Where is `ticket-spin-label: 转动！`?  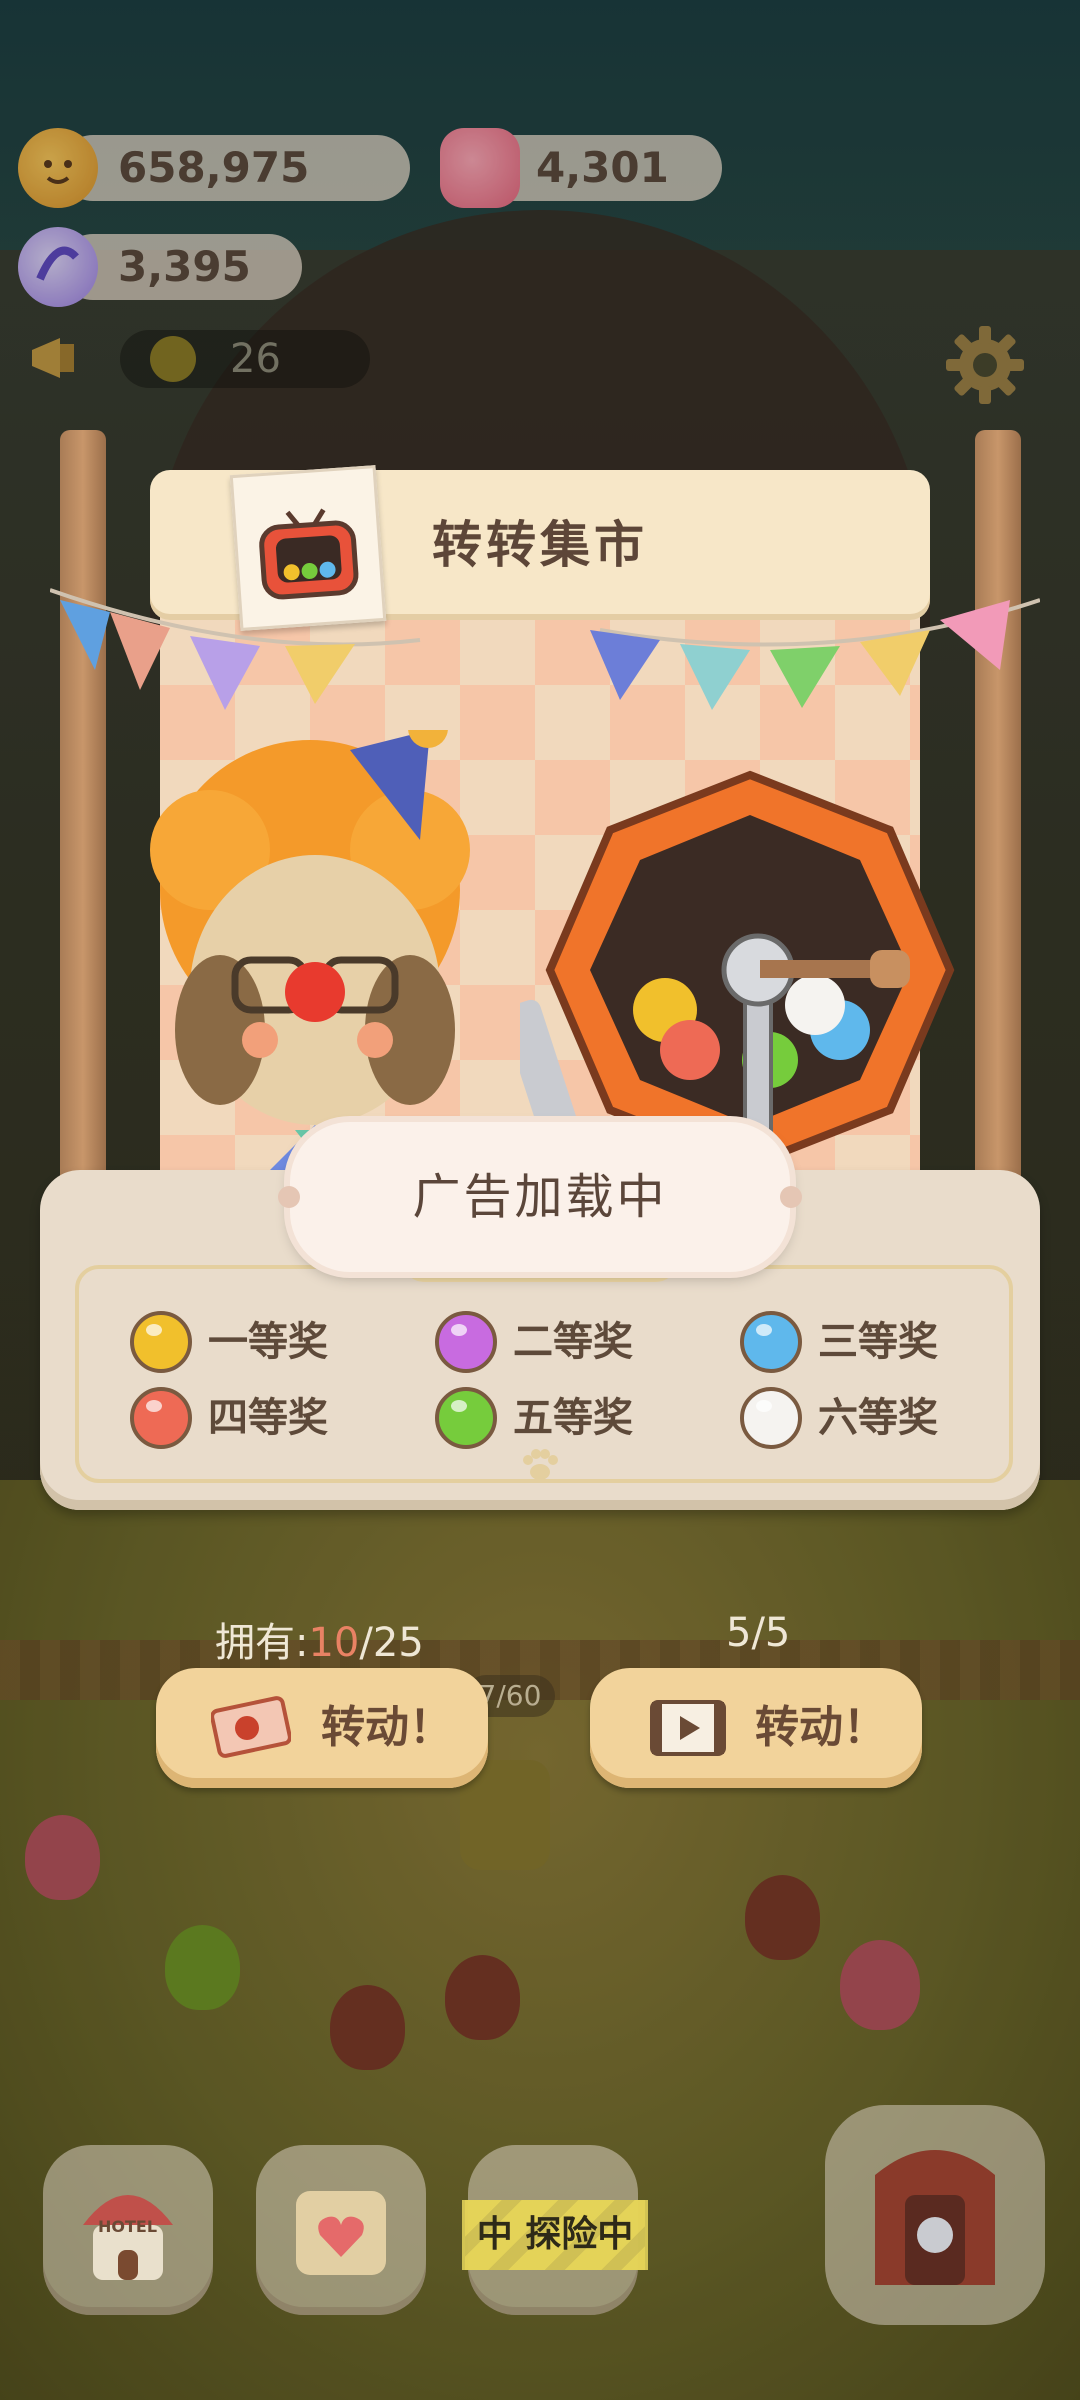 ticket-spin-label: 转动！ is located at coordinates (387, 1727).